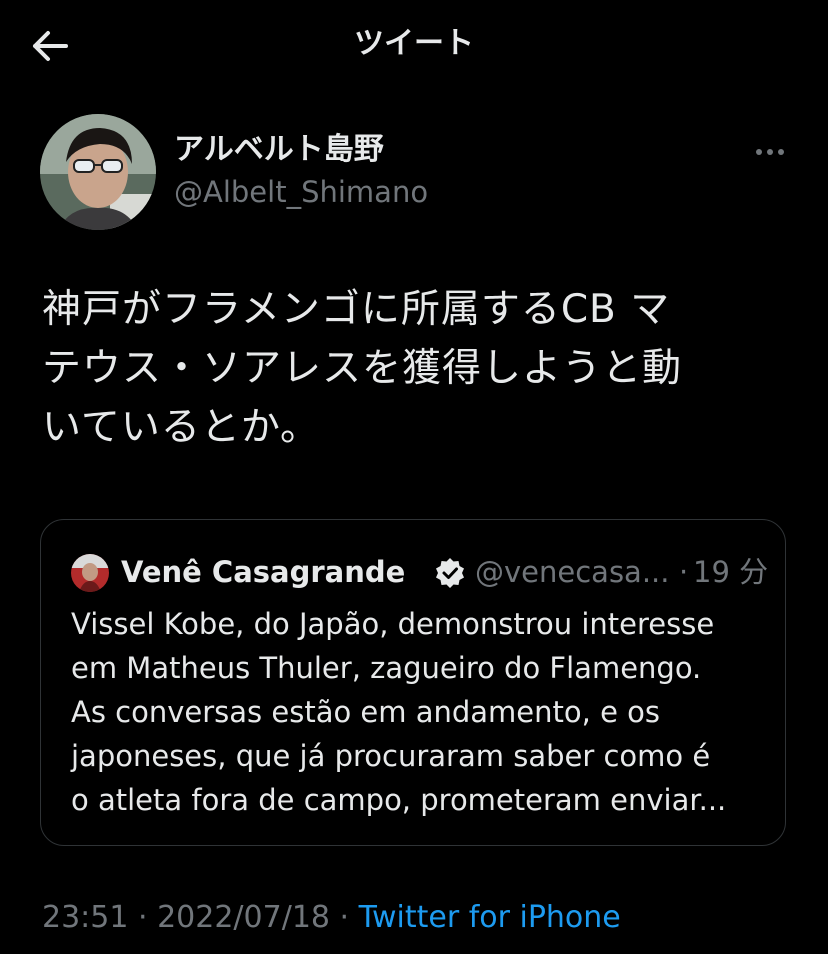 The image size is (828, 954). I want to click on verified-badge-icon, so click(450, 573).